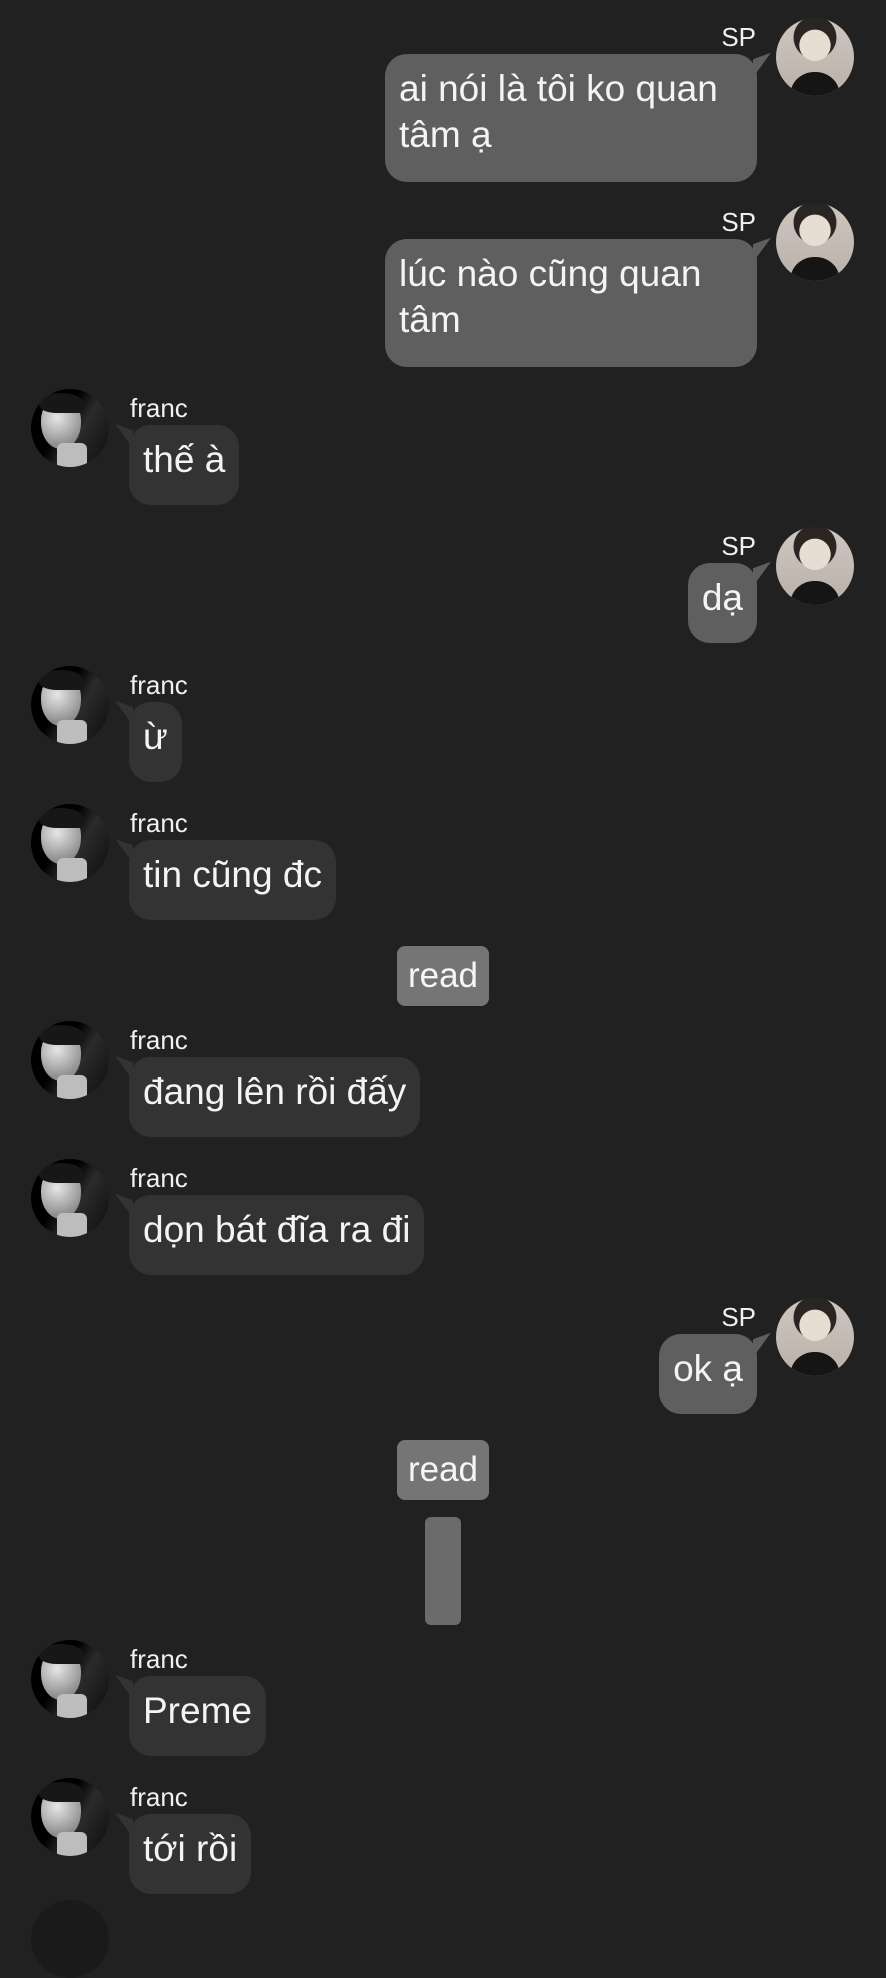 Image resolution: width=886 pixels, height=1978 pixels. Describe the element at coordinates (190, 1854) in the screenshot. I see `message-bubble: tới rồi` at that location.